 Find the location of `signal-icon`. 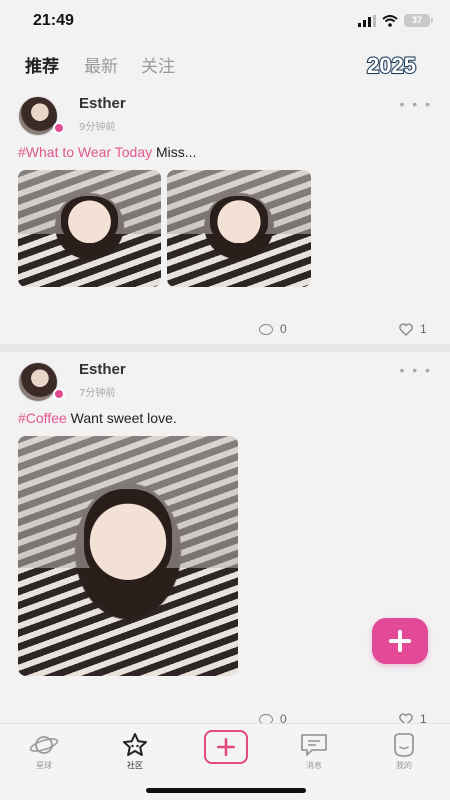

signal-icon is located at coordinates (367, 20).